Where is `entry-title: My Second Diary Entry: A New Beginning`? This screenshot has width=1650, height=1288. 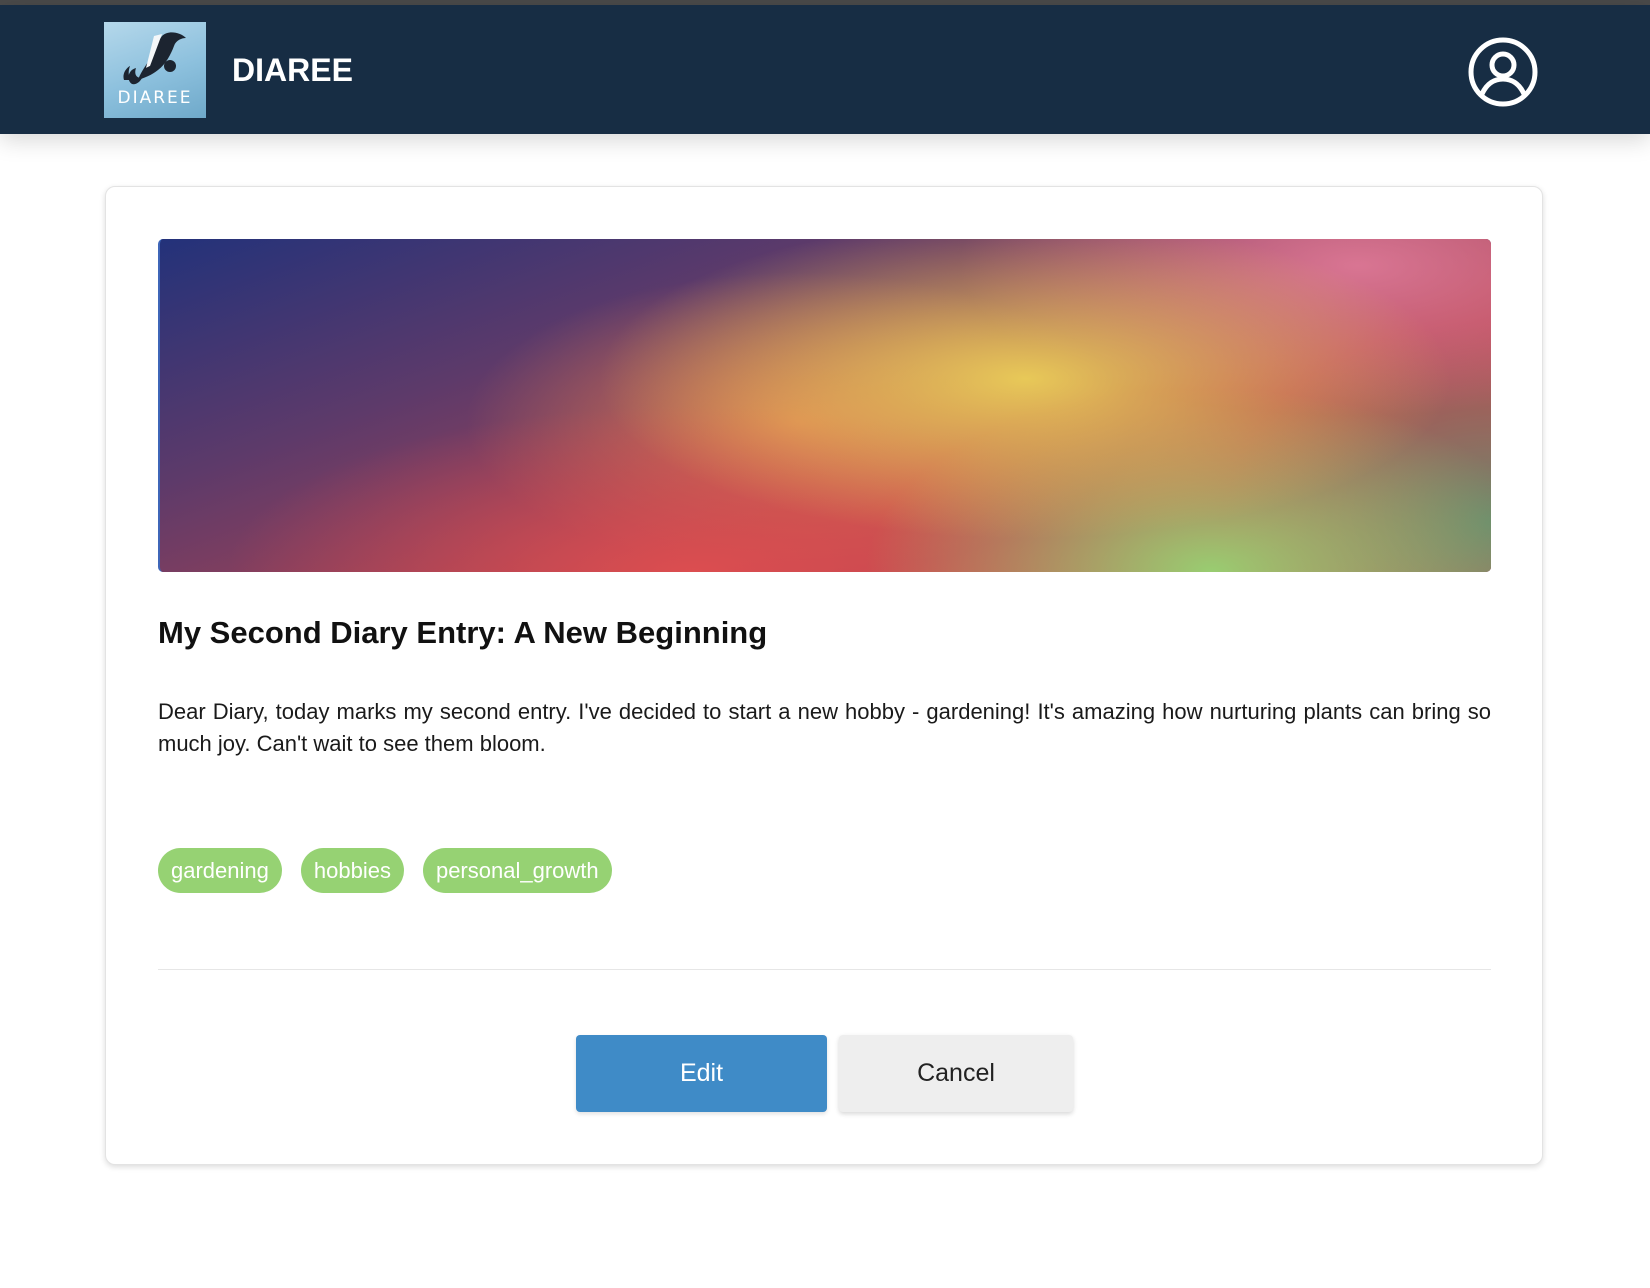
entry-title: My Second Diary Entry: A New Beginning is located at coordinates (463, 632).